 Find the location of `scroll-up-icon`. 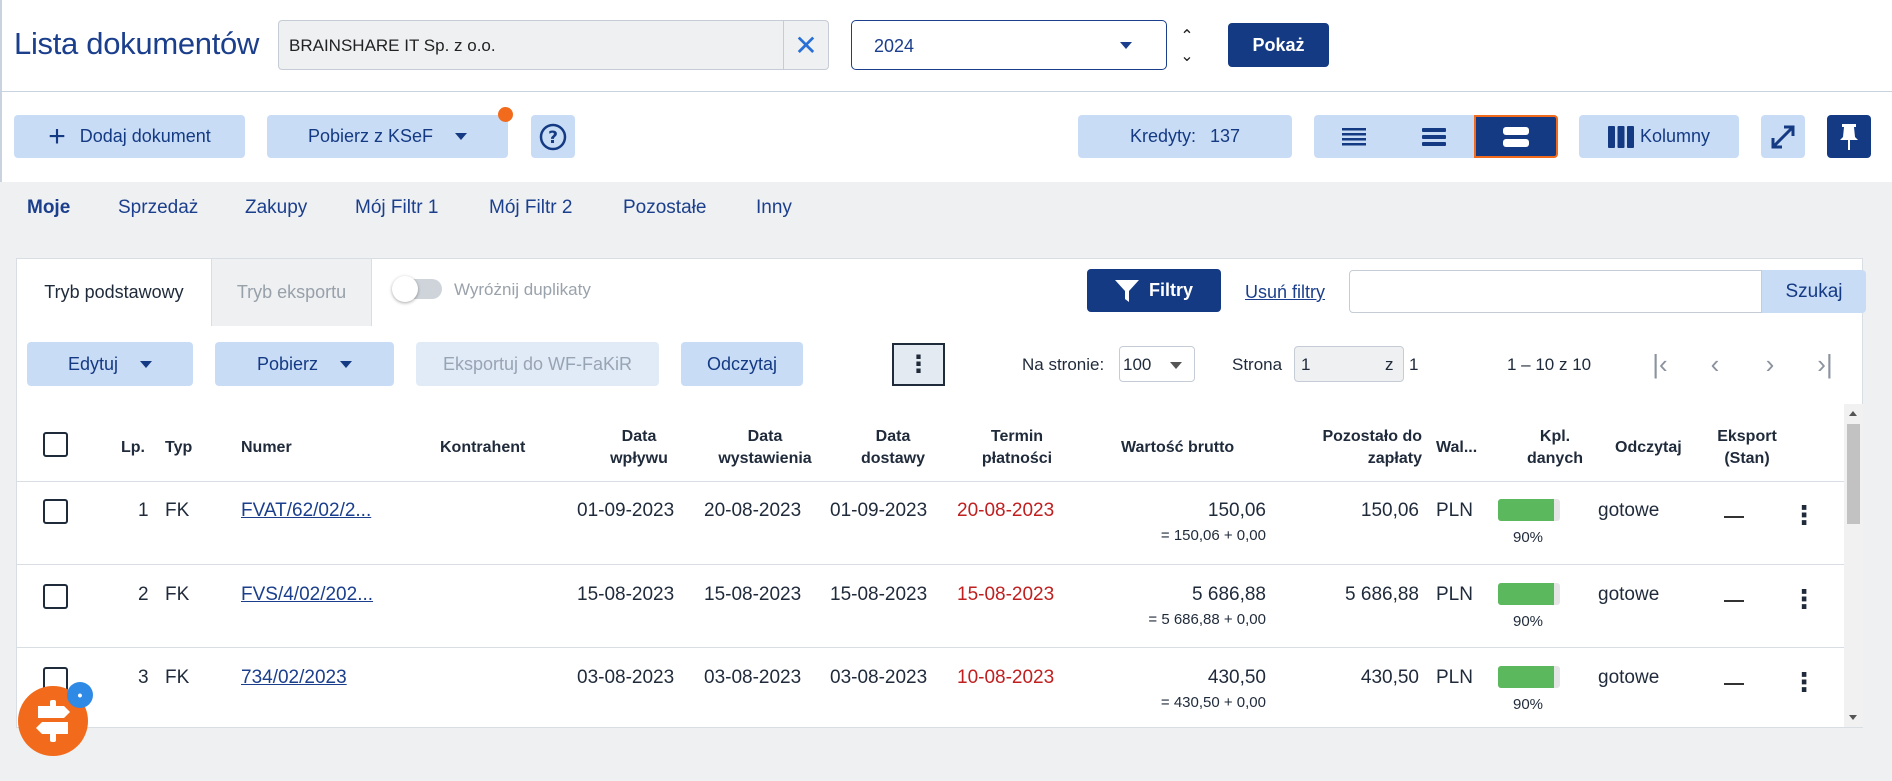

scroll-up-icon is located at coordinates (1853, 413).